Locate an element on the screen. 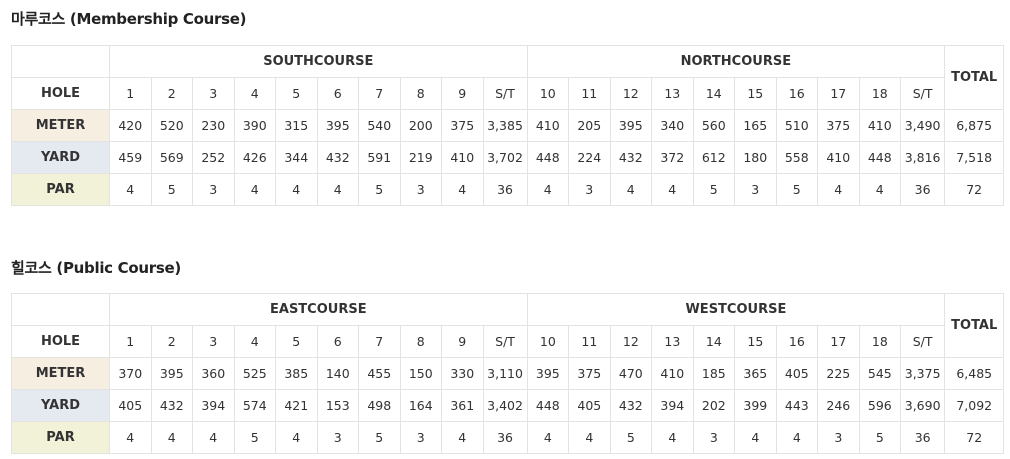 The height and width of the screenshot is (459, 1010). yard-value-cell: 421 is located at coordinates (296, 405).